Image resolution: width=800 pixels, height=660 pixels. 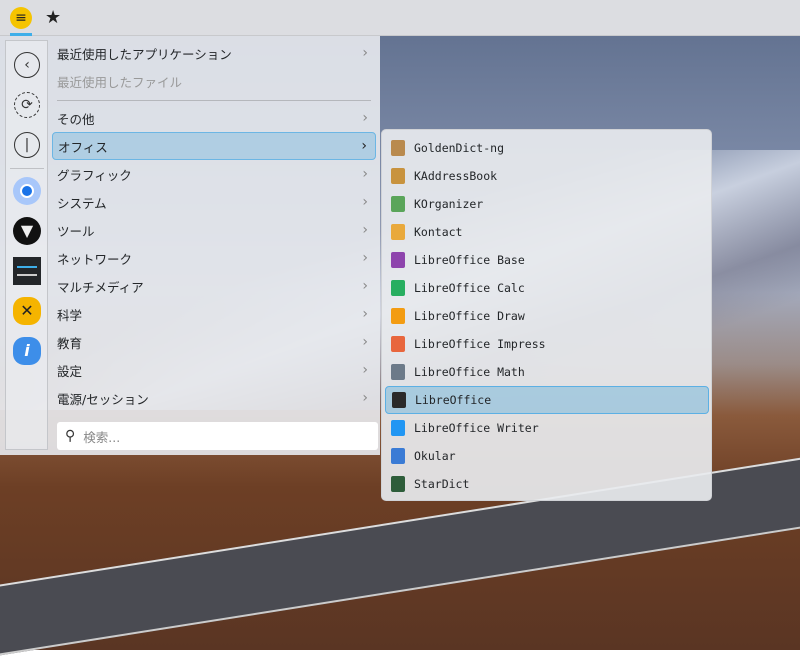 What do you see at coordinates (214, 370) in the screenshot?
I see `category-item: 設定 ›` at bounding box center [214, 370].